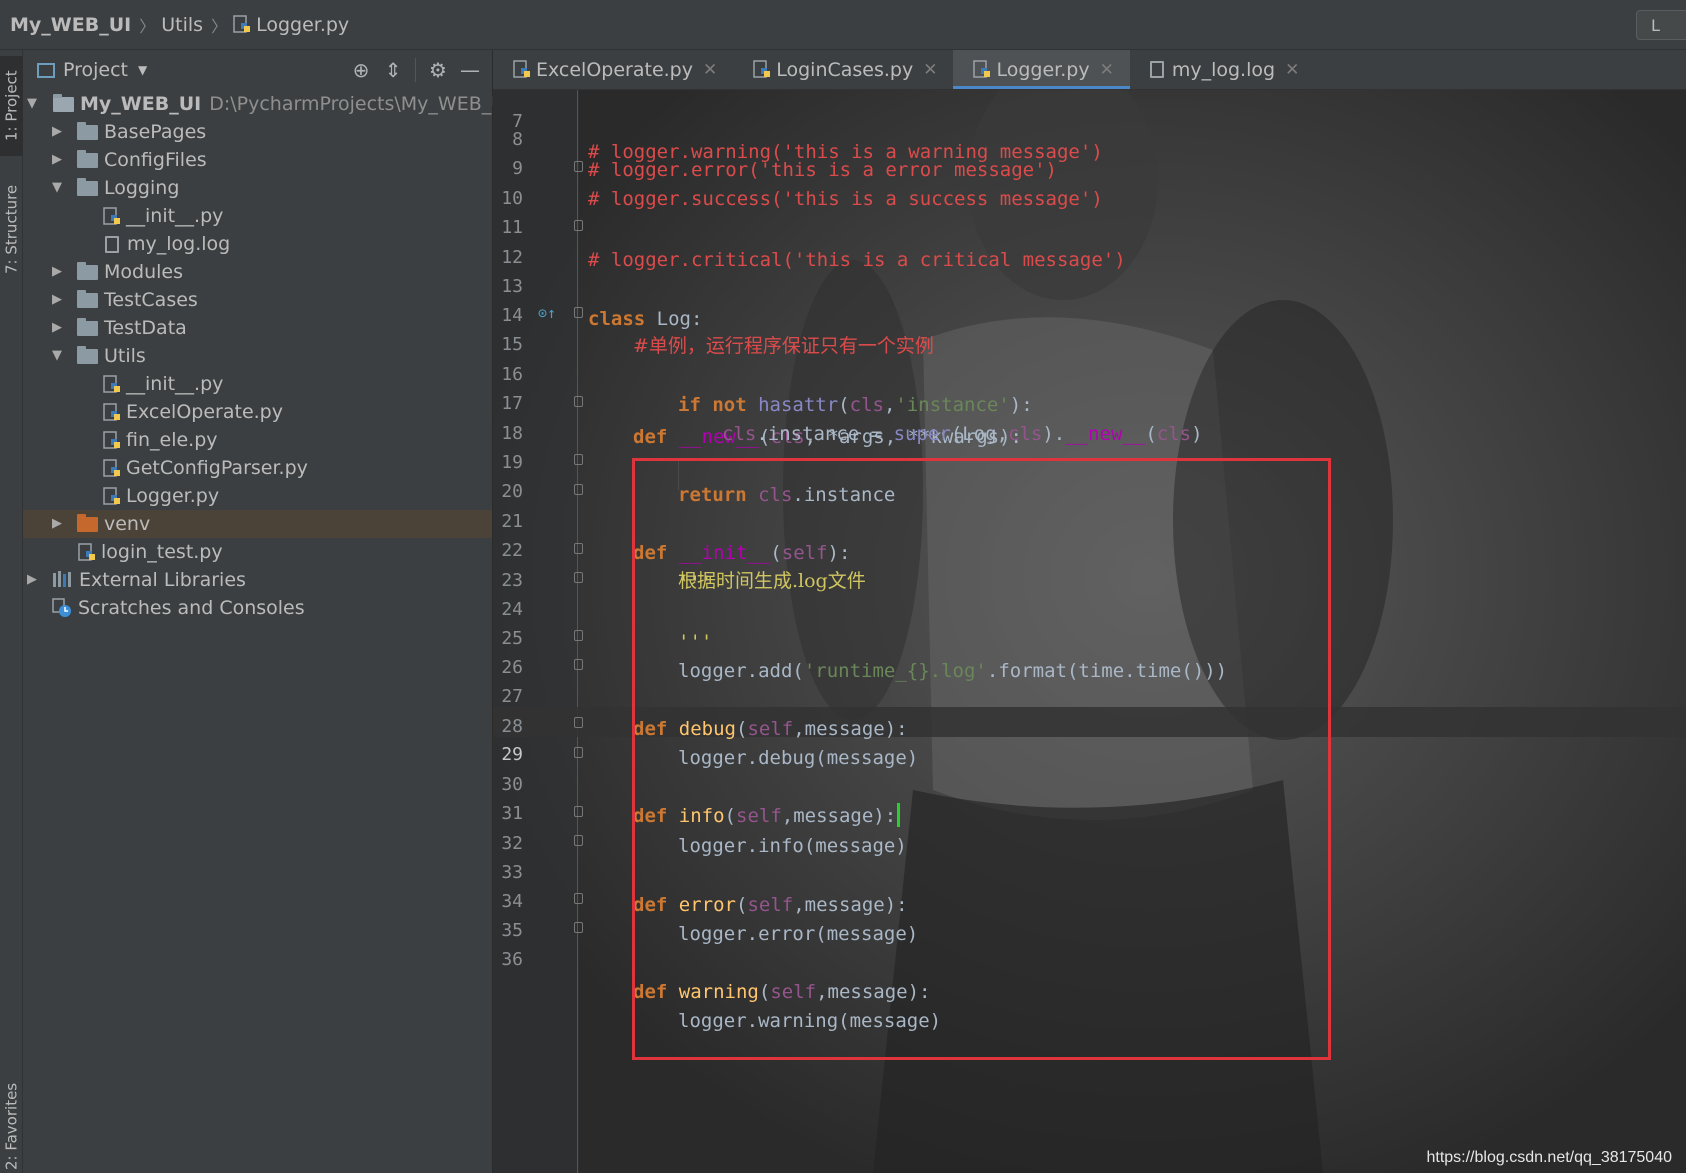 The image size is (1686, 1173). I want to click on breadcrumb-file-label: Logger.py, so click(303, 24).